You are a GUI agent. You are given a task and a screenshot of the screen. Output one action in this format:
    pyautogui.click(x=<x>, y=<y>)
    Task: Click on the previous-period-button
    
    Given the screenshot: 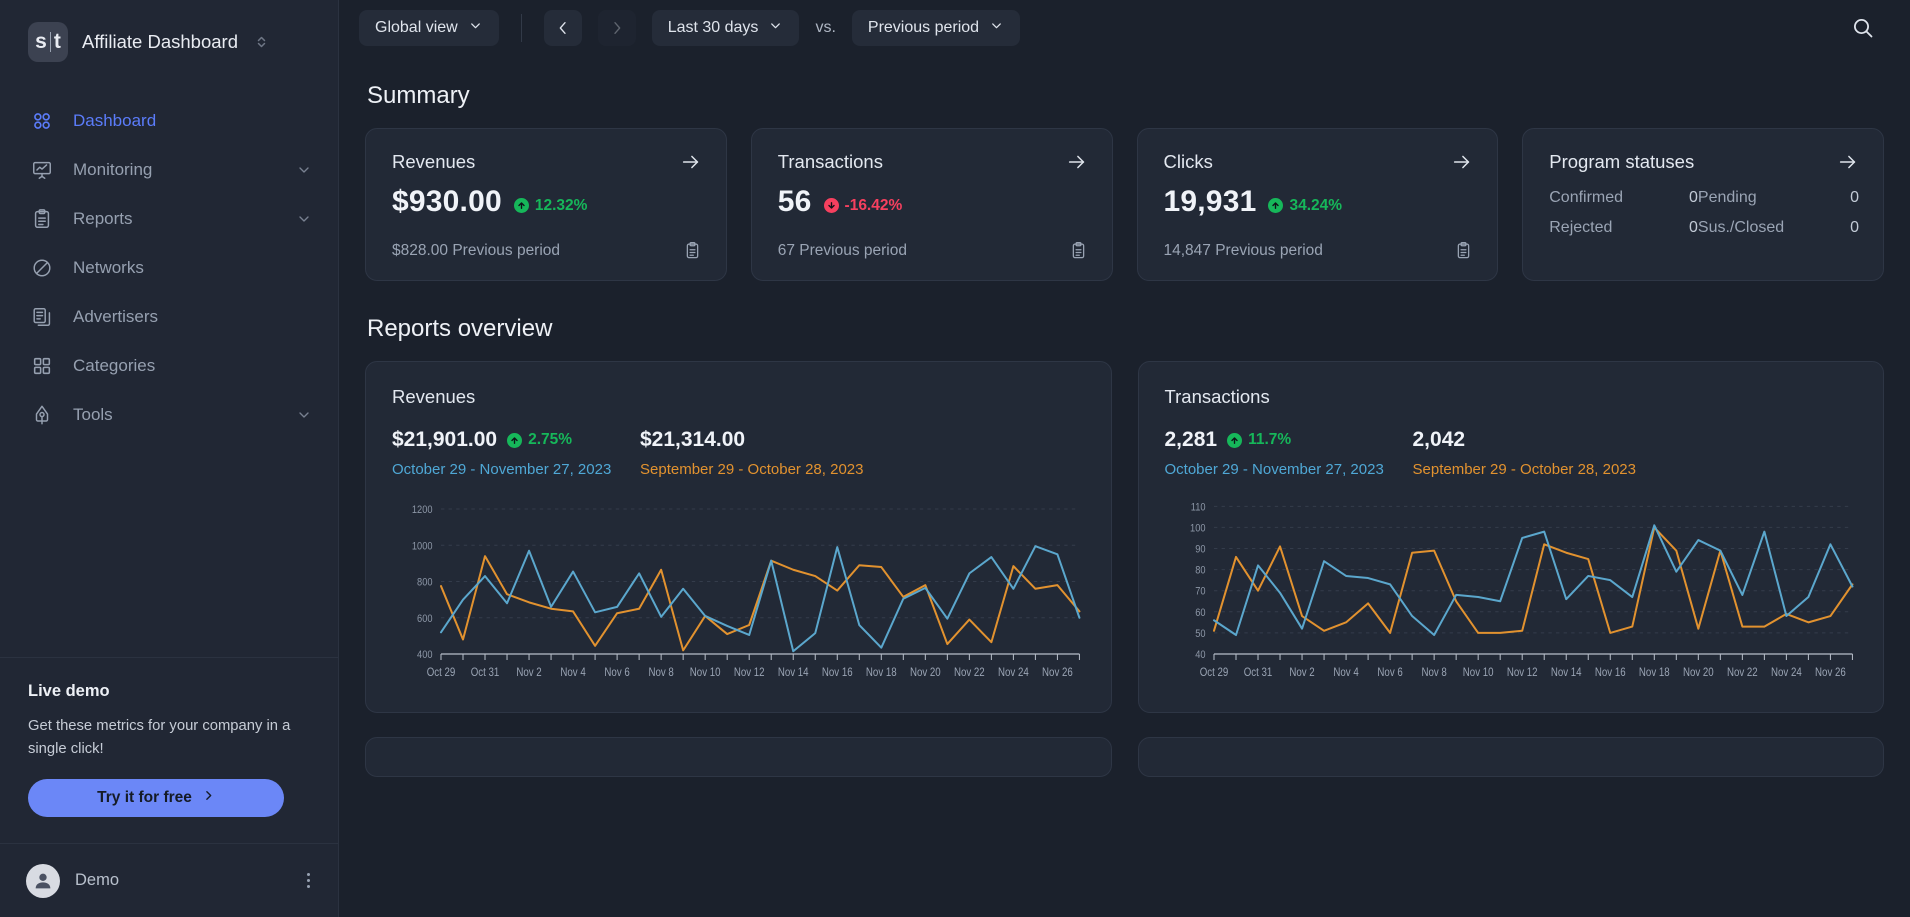 What is the action you would take?
    pyautogui.click(x=562, y=28)
    